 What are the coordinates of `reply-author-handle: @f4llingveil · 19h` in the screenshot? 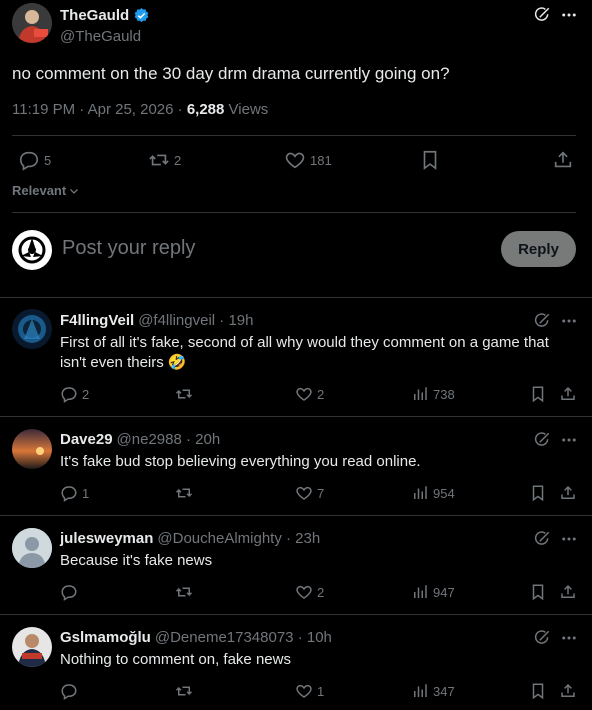 It's located at (195, 320).